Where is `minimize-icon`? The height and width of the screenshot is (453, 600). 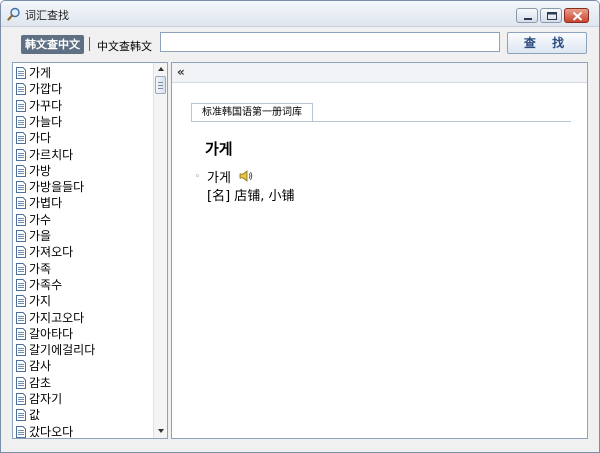
minimize-icon is located at coordinates (528, 19).